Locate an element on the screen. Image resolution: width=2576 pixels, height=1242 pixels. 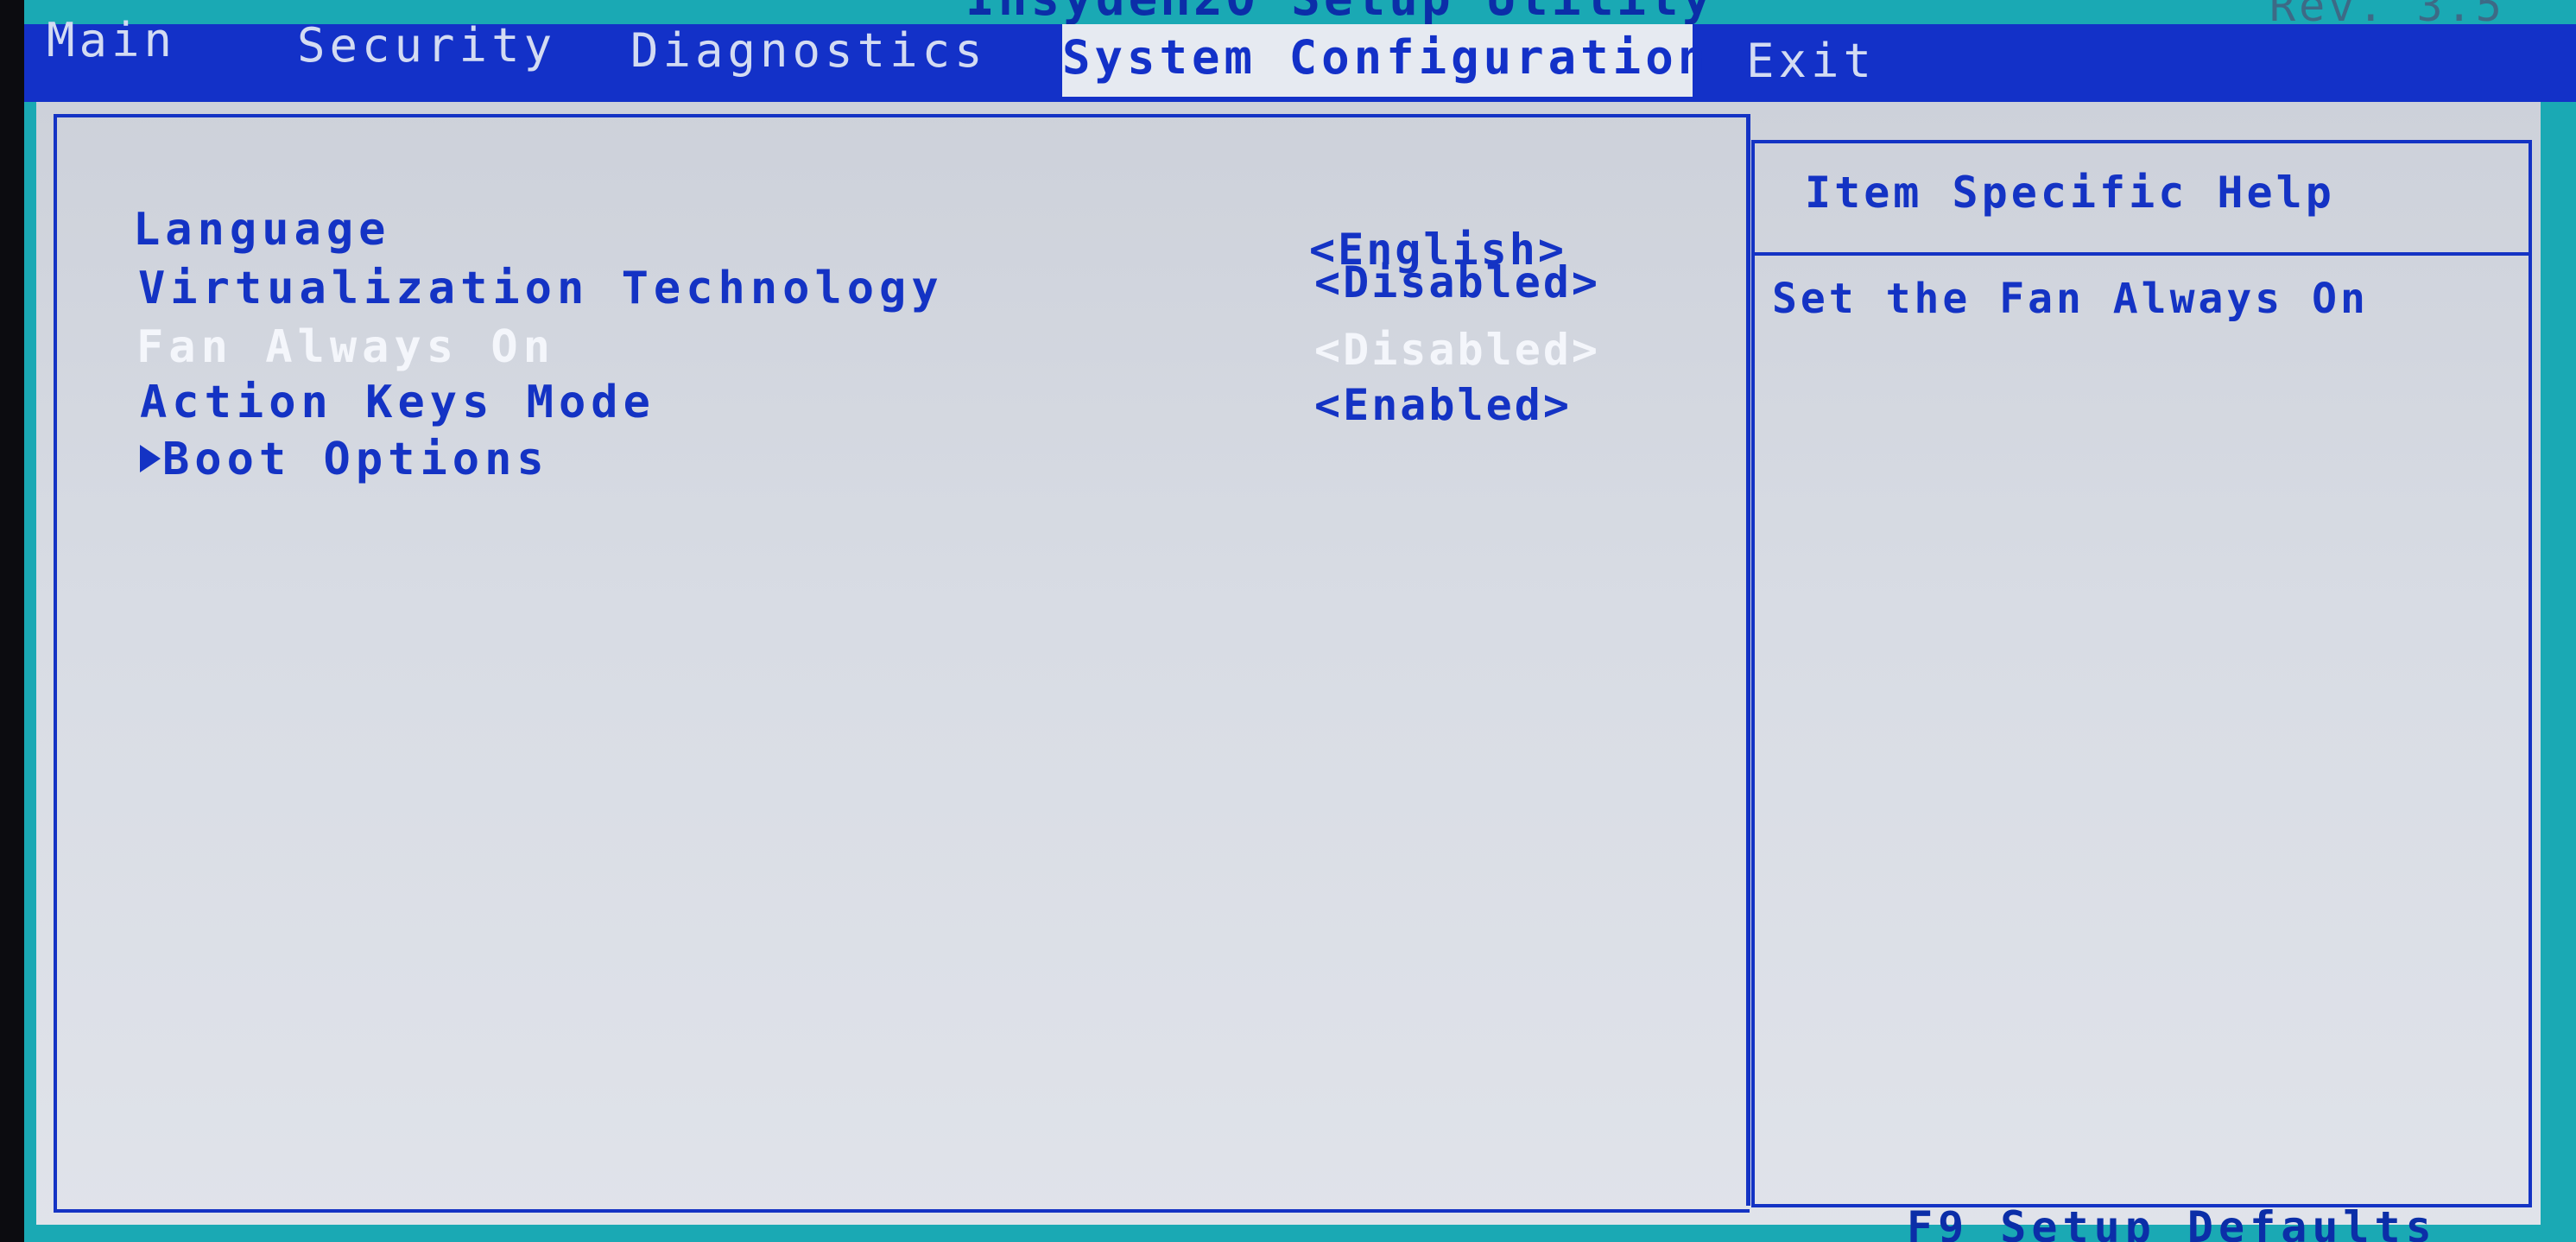
setting-virtualization-value: <Disabled> is located at coordinates (1457, 282).